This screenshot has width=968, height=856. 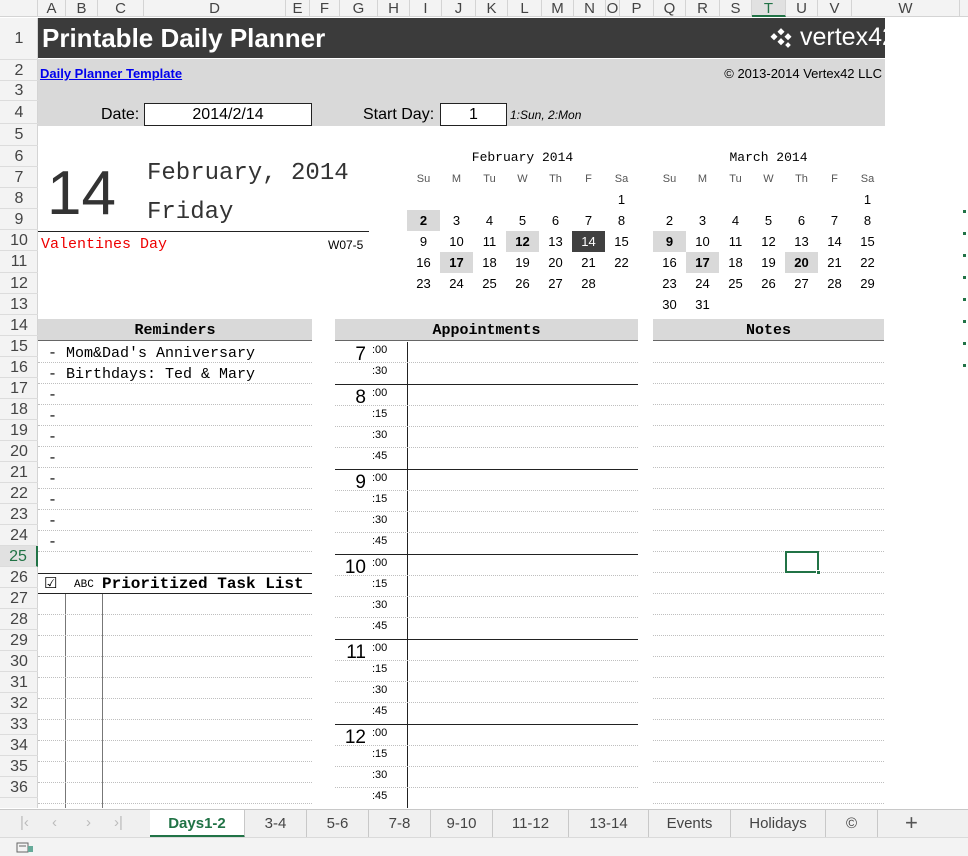 What do you see at coordinates (19, 325) in the screenshot?
I see `row-header: 14` at bounding box center [19, 325].